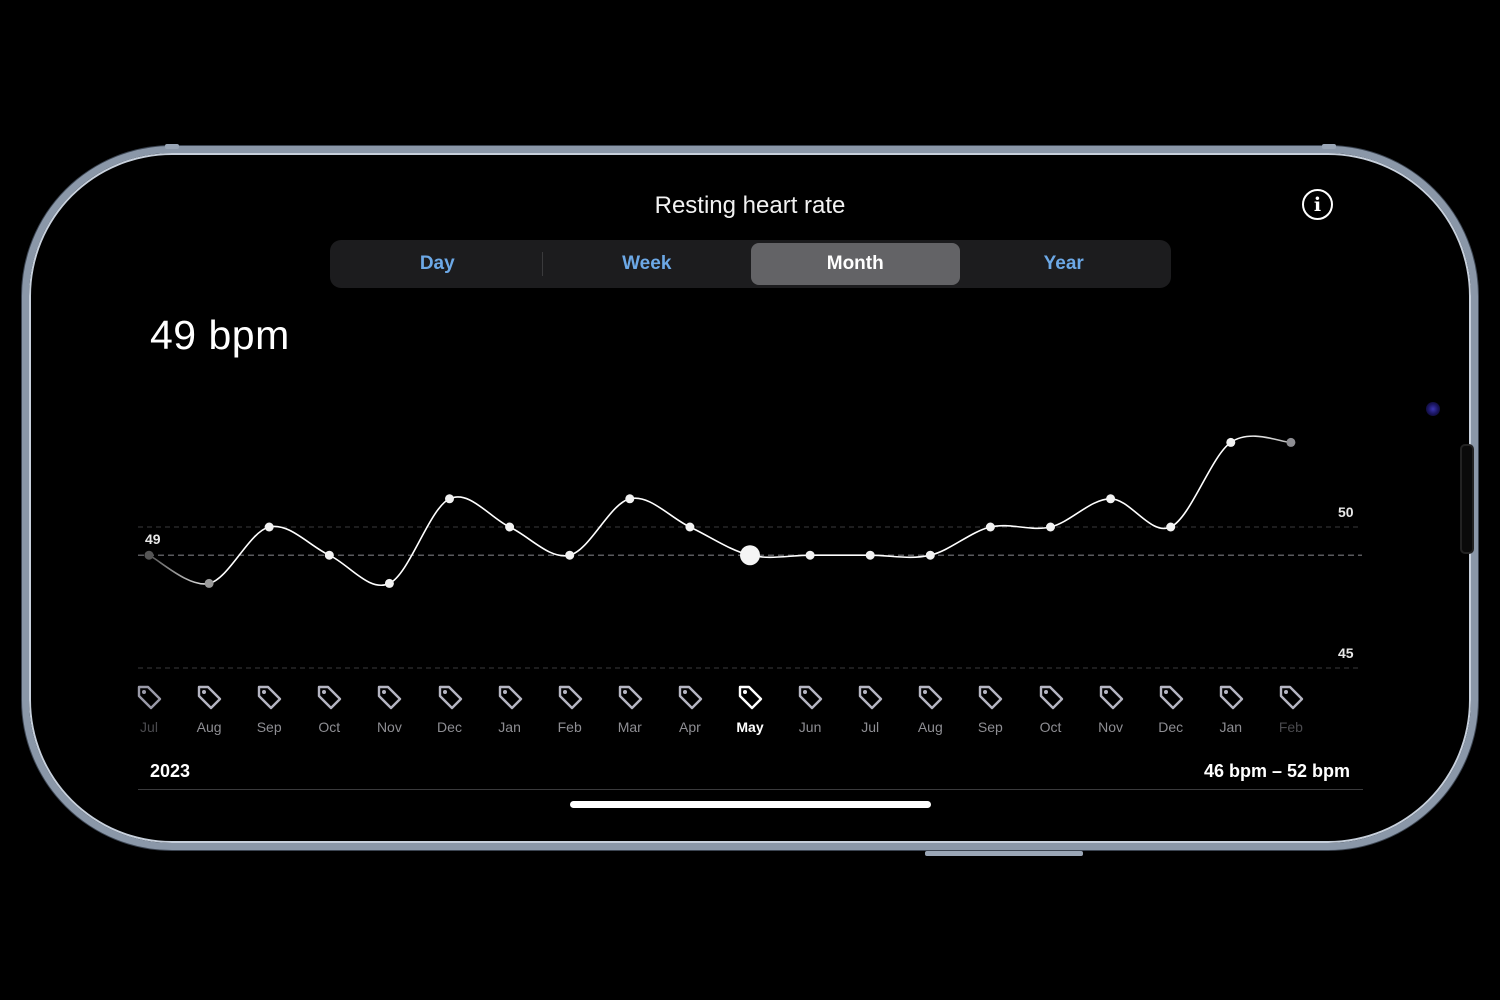 This screenshot has width=1500, height=1000. What do you see at coordinates (153, 539) in the screenshot?
I see `reference-label: 49` at bounding box center [153, 539].